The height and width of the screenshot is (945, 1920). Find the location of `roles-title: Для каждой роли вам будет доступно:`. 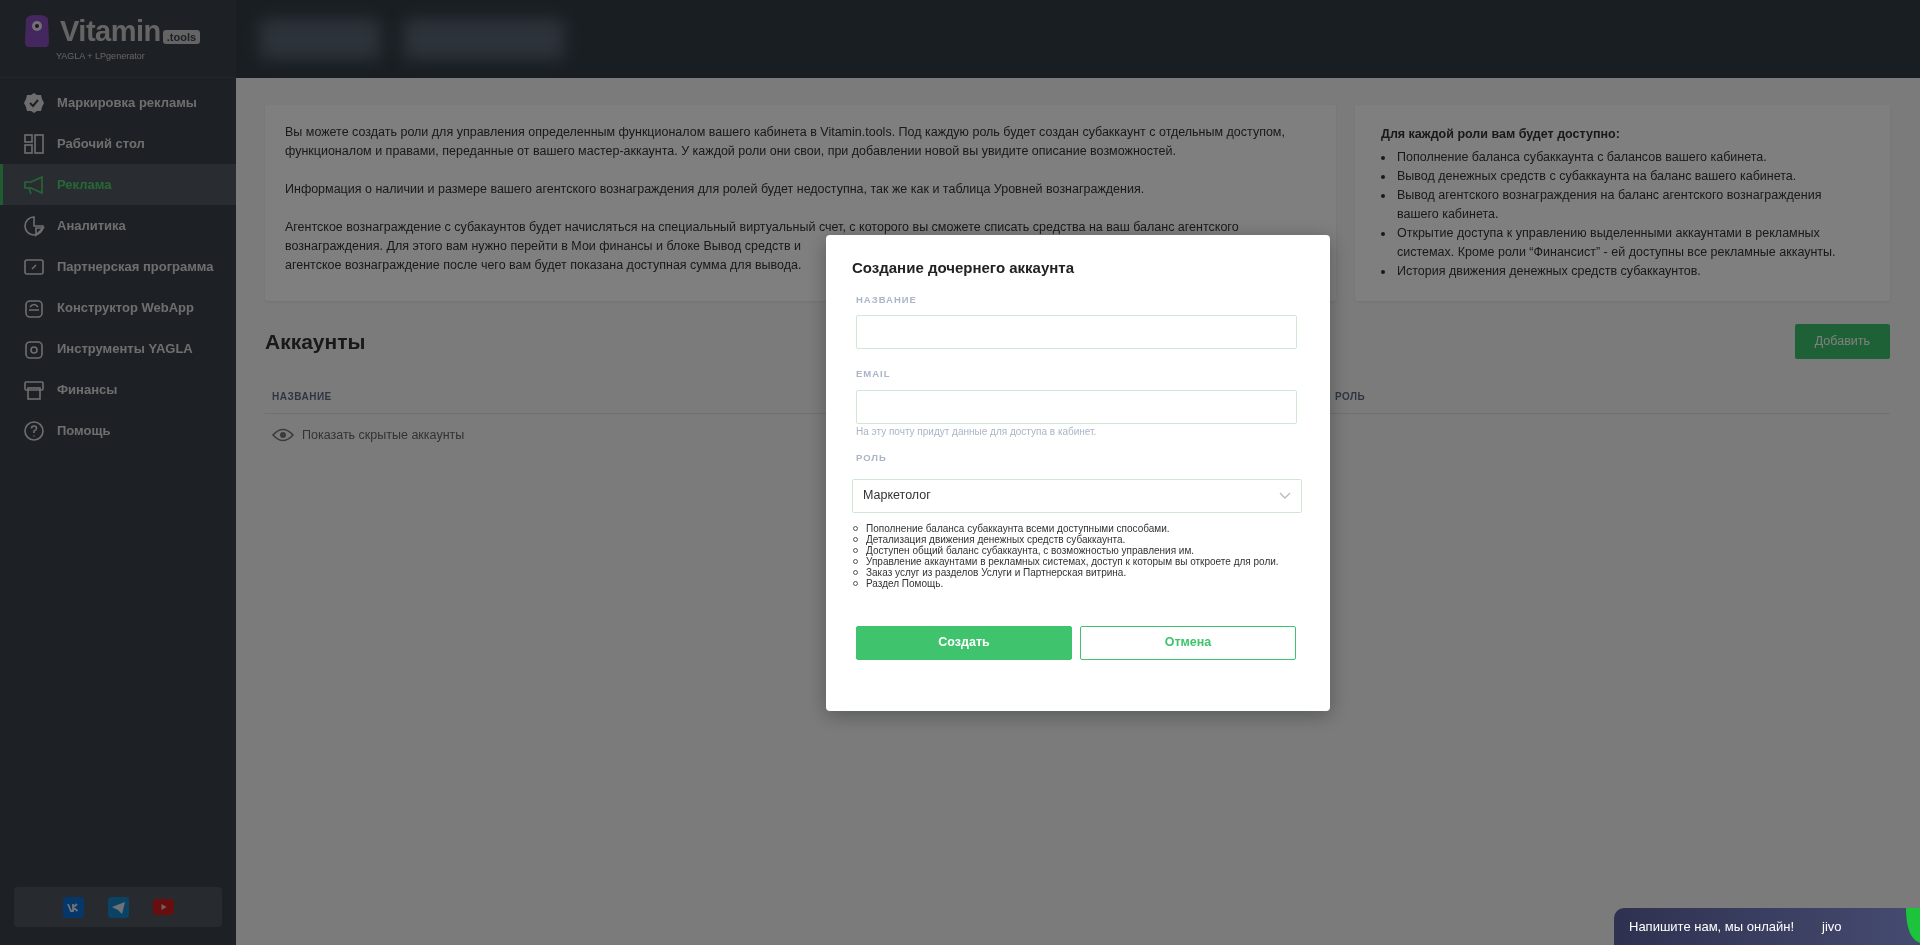

roles-title: Для каждой роли вам будет доступно: is located at coordinates (1501, 134).